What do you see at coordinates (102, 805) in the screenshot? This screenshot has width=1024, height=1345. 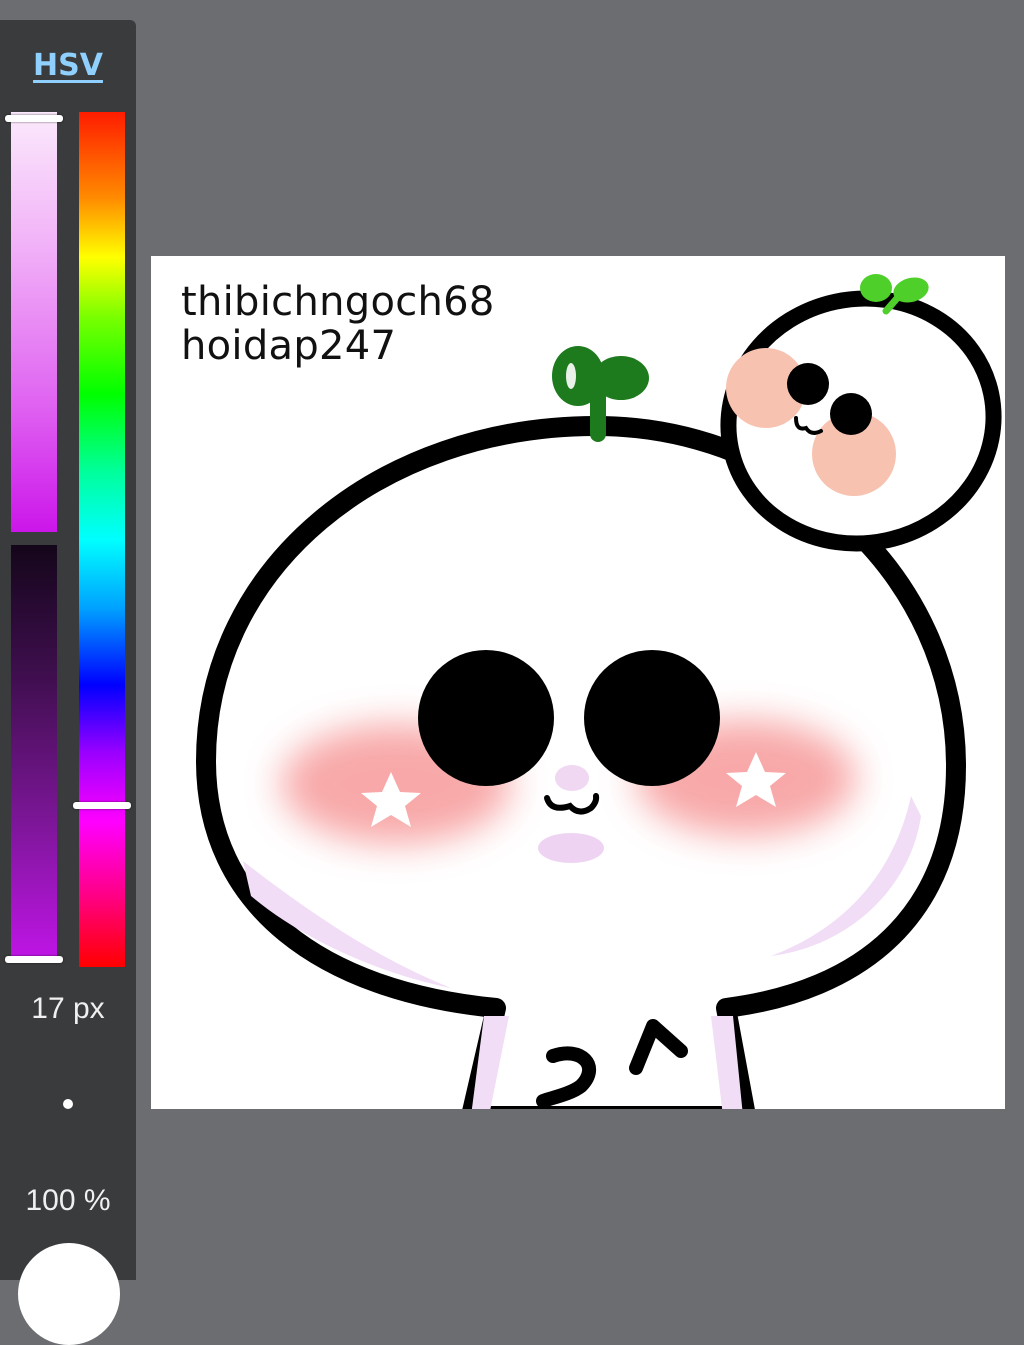 I see `hue-slider-handle` at bounding box center [102, 805].